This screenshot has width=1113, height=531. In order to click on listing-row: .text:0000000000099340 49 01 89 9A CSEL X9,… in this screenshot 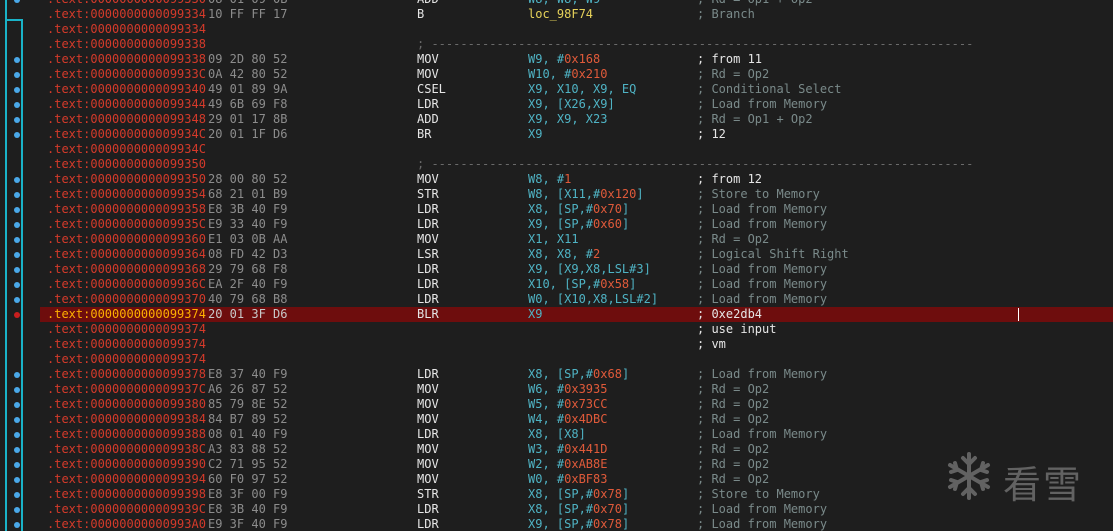, I will do `click(576, 89)`.